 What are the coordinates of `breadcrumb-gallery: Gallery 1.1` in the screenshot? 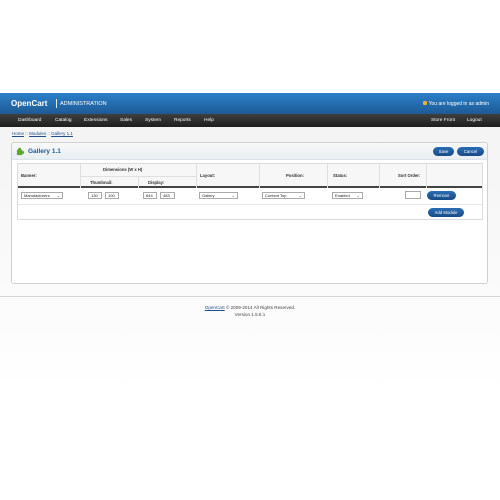 It's located at (62, 133).